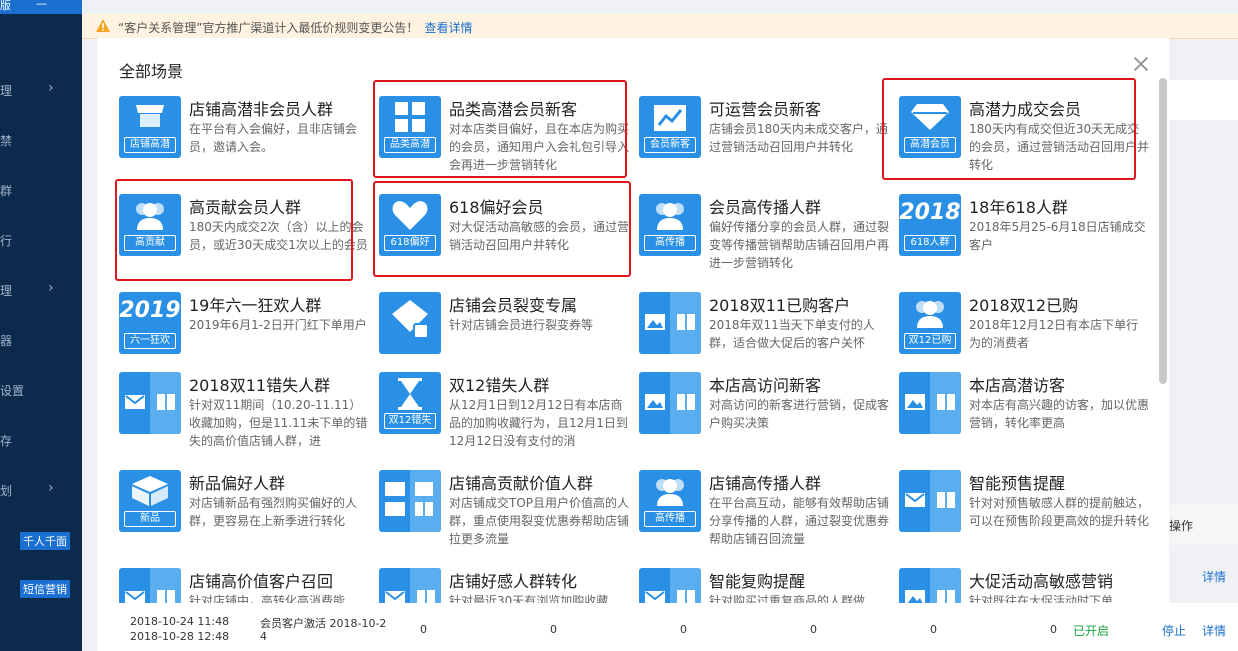 This screenshot has width=1238, height=651. Describe the element at coordinates (410, 501) in the screenshot. I see `multi-icon` at that location.